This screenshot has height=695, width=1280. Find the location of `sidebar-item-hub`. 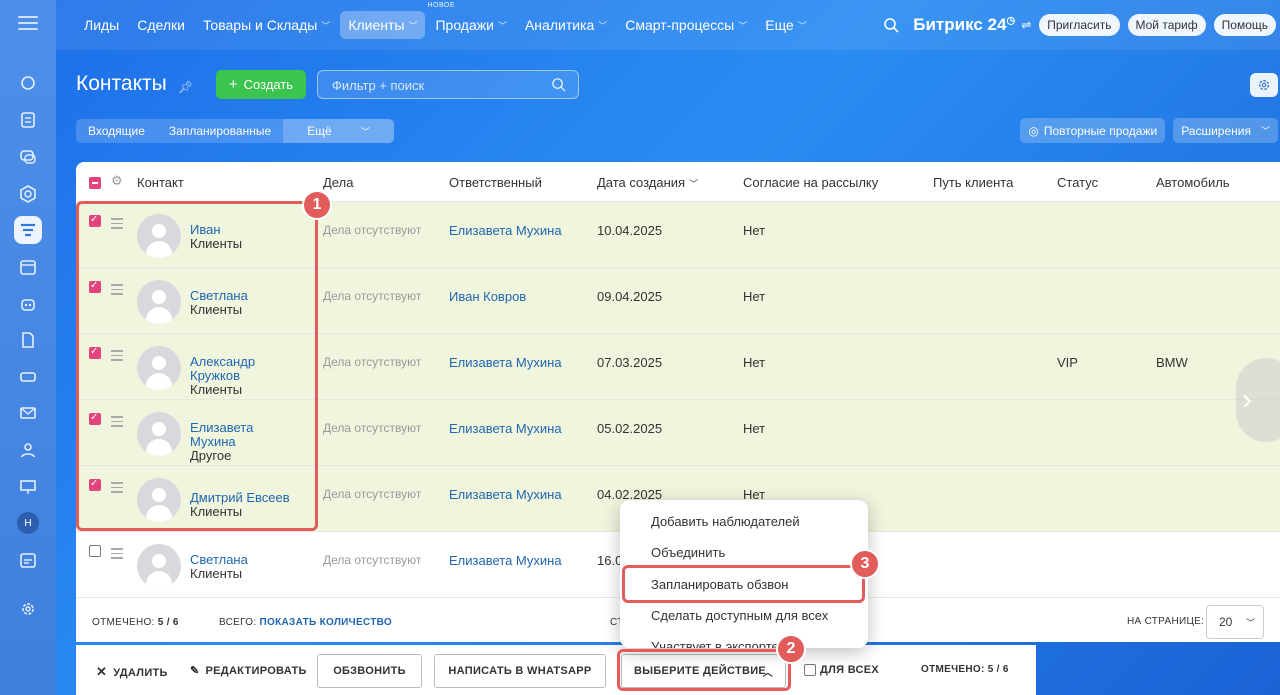

sidebar-item-hub is located at coordinates (28, 194).